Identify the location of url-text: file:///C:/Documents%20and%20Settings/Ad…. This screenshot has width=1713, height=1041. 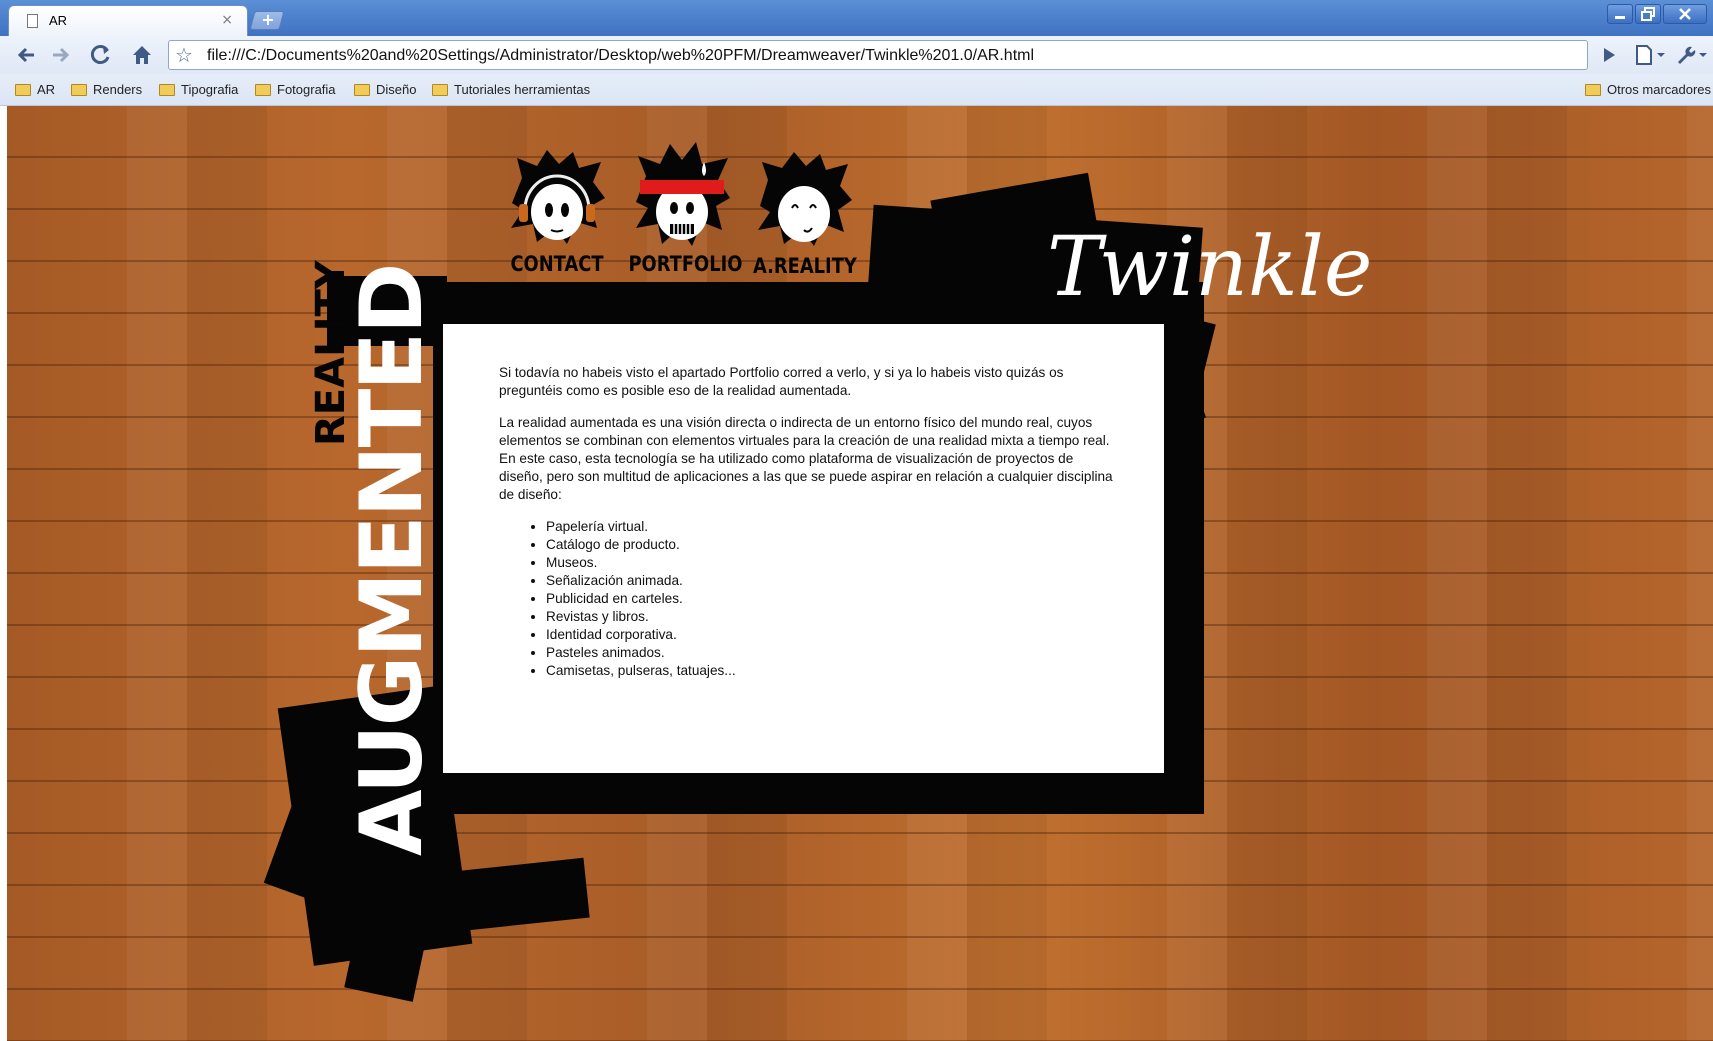
(620, 56).